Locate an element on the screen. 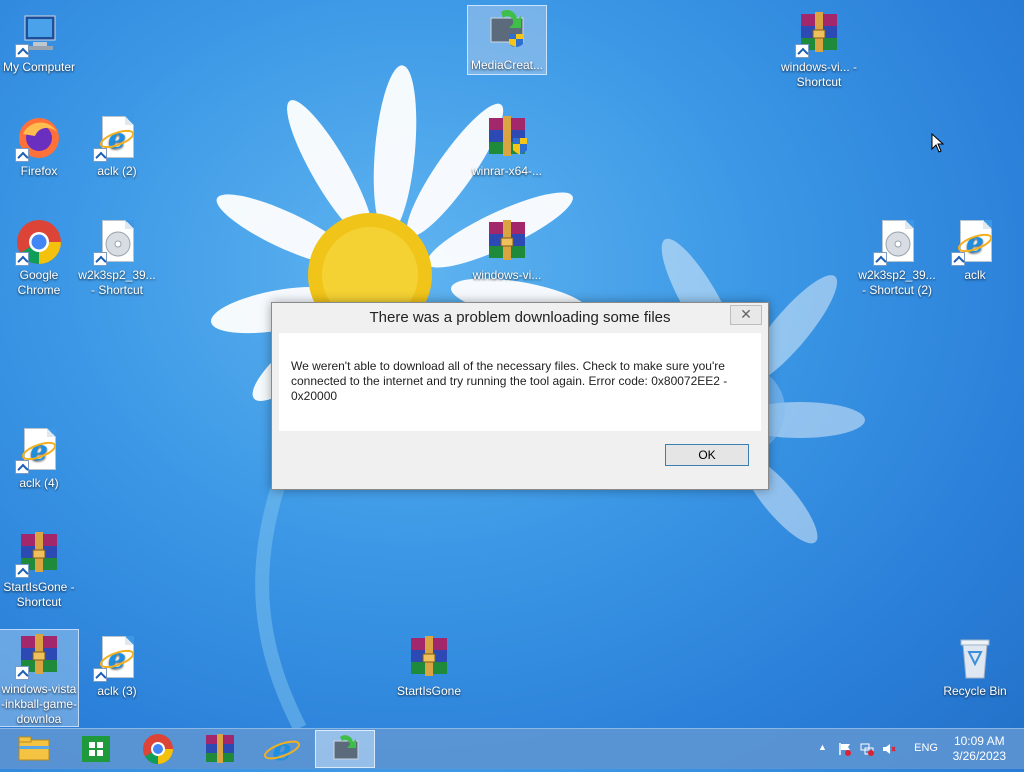 Image resolution: width=1024 pixels, height=772 pixels. icon-label: Google Chrome is located at coordinates (39, 282).